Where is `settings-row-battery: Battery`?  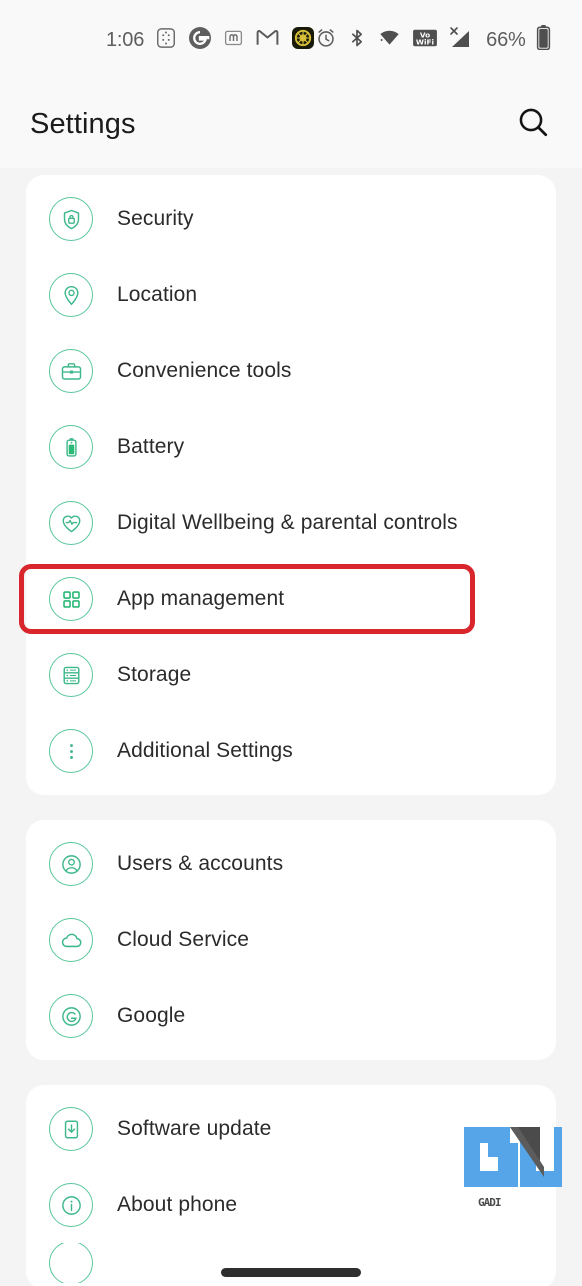 settings-row-battery: Battery is located at coordinates (291, 447).